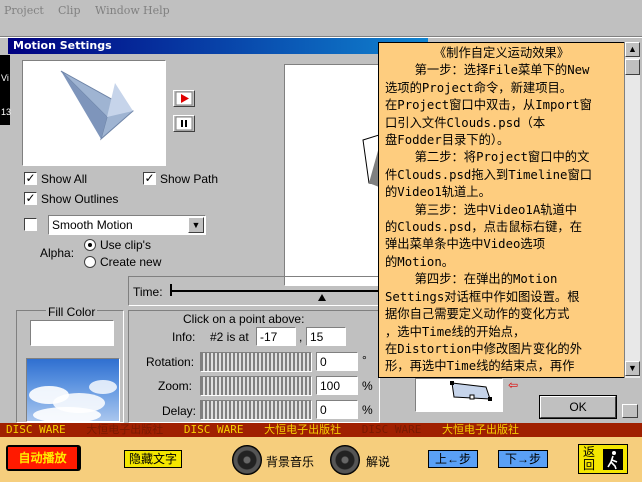  Describe the element at coordinates (632, 210) in the screenshot. I see `panel-scrollbar: ▲ ▼` at that location.